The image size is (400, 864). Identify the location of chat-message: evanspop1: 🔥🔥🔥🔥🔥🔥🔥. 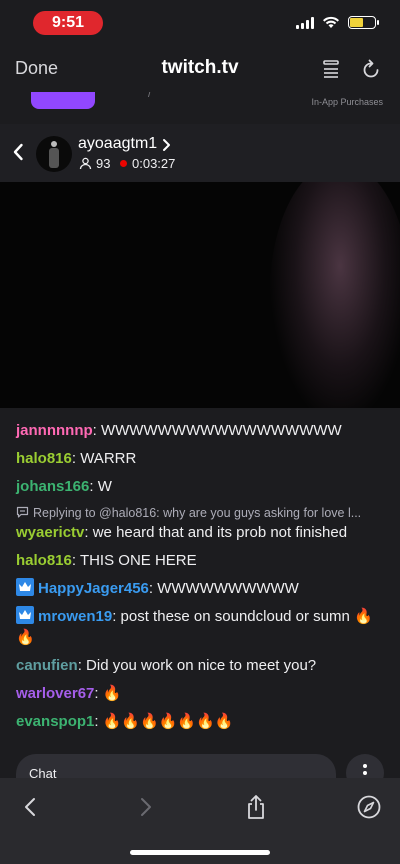
(200, 721).